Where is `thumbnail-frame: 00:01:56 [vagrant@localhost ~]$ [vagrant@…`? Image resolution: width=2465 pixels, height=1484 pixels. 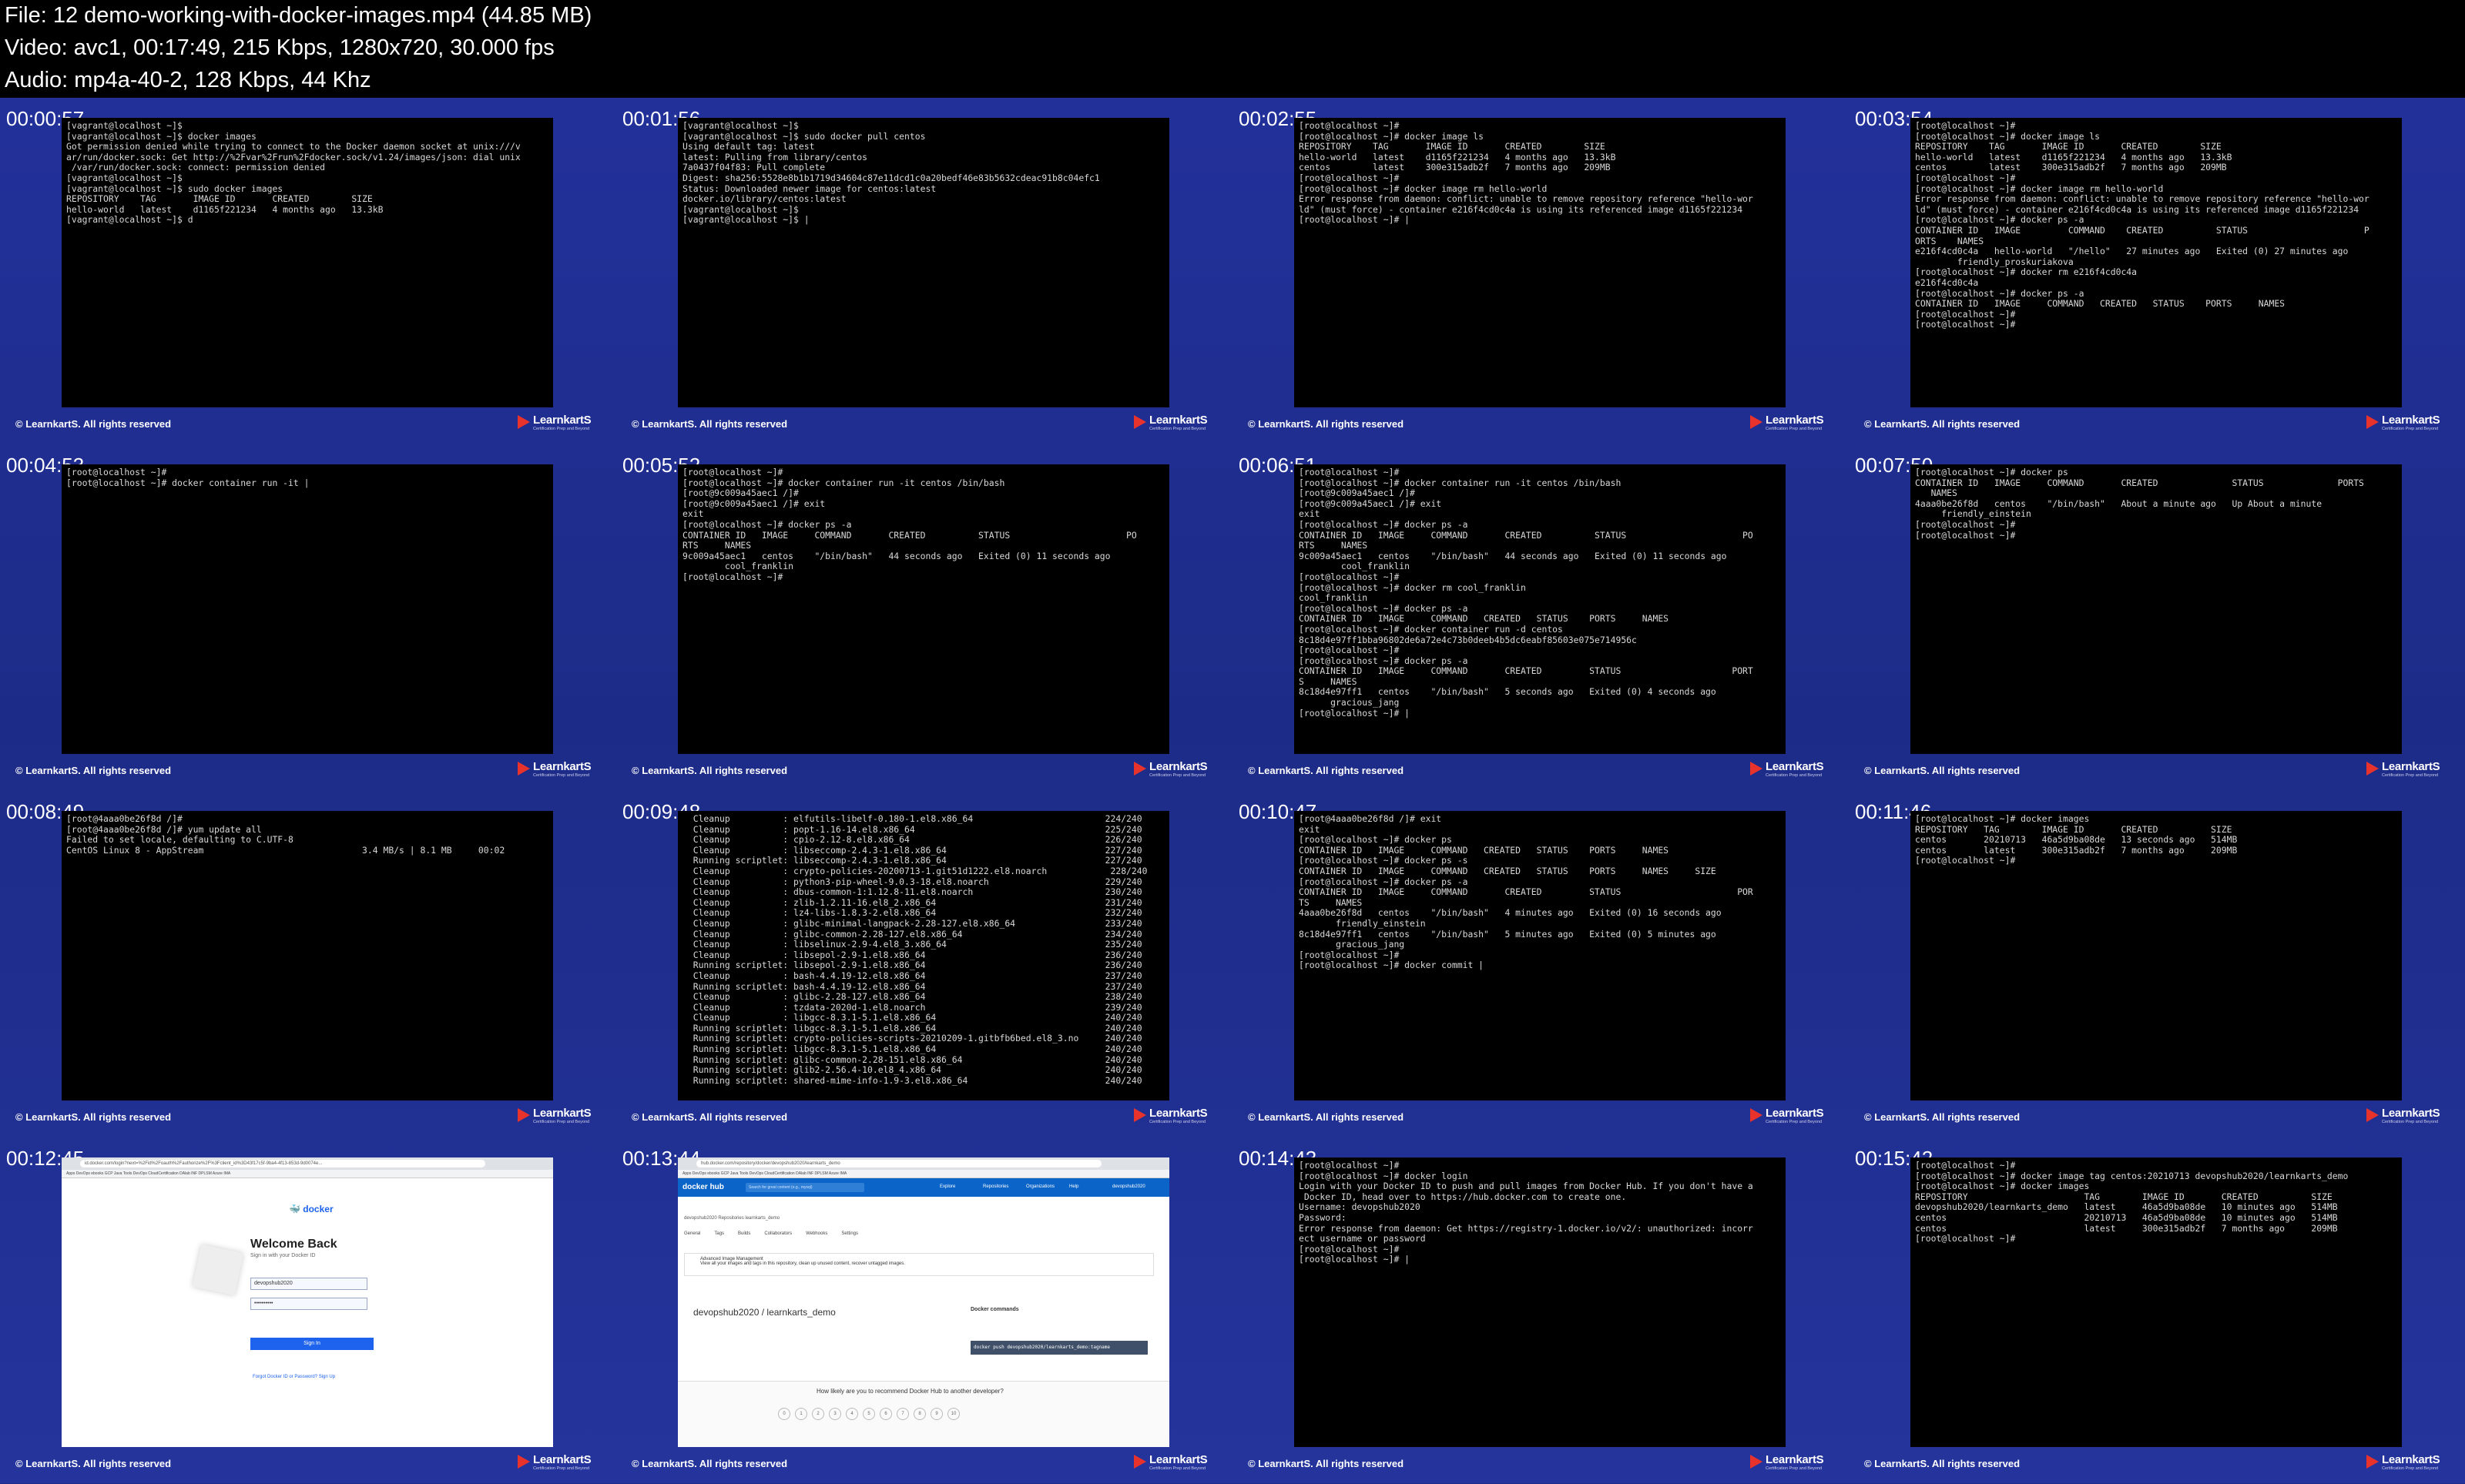 thumbnail-frame: 00:01:56 [vagrant@localhost ~]$ [vagrant@… is located at coordinates (924, 271).